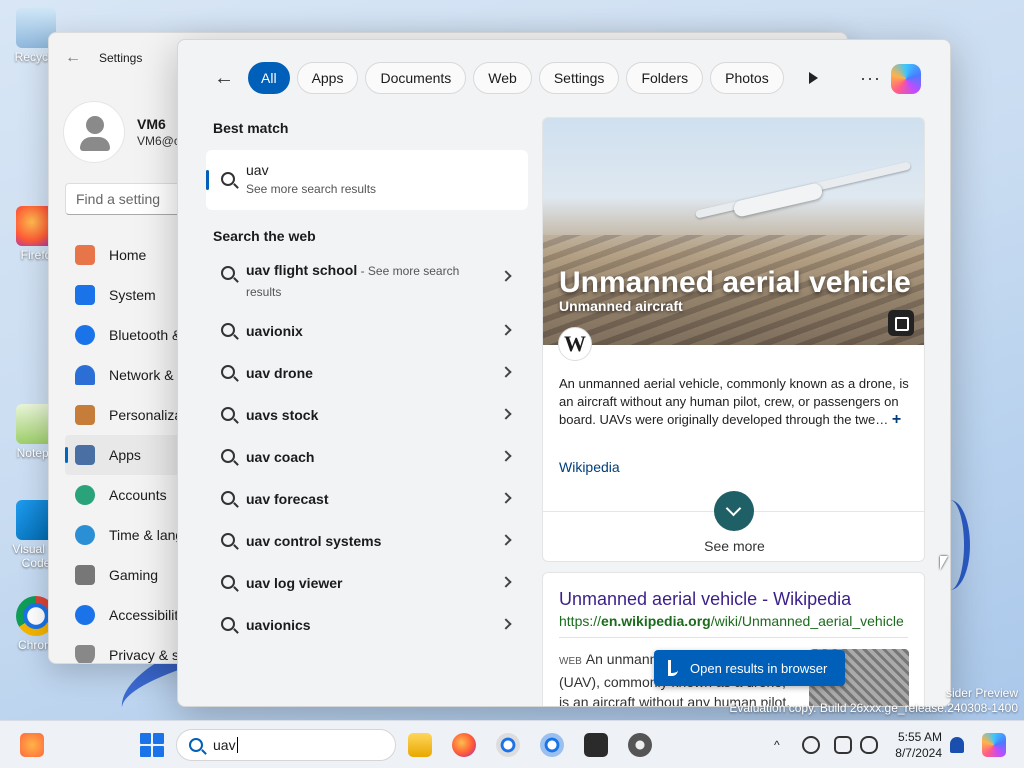 Image resolution: width=1024 pixels, height=768 pixels. I want to click on best-match-heading: Best match, so click(251, 128).